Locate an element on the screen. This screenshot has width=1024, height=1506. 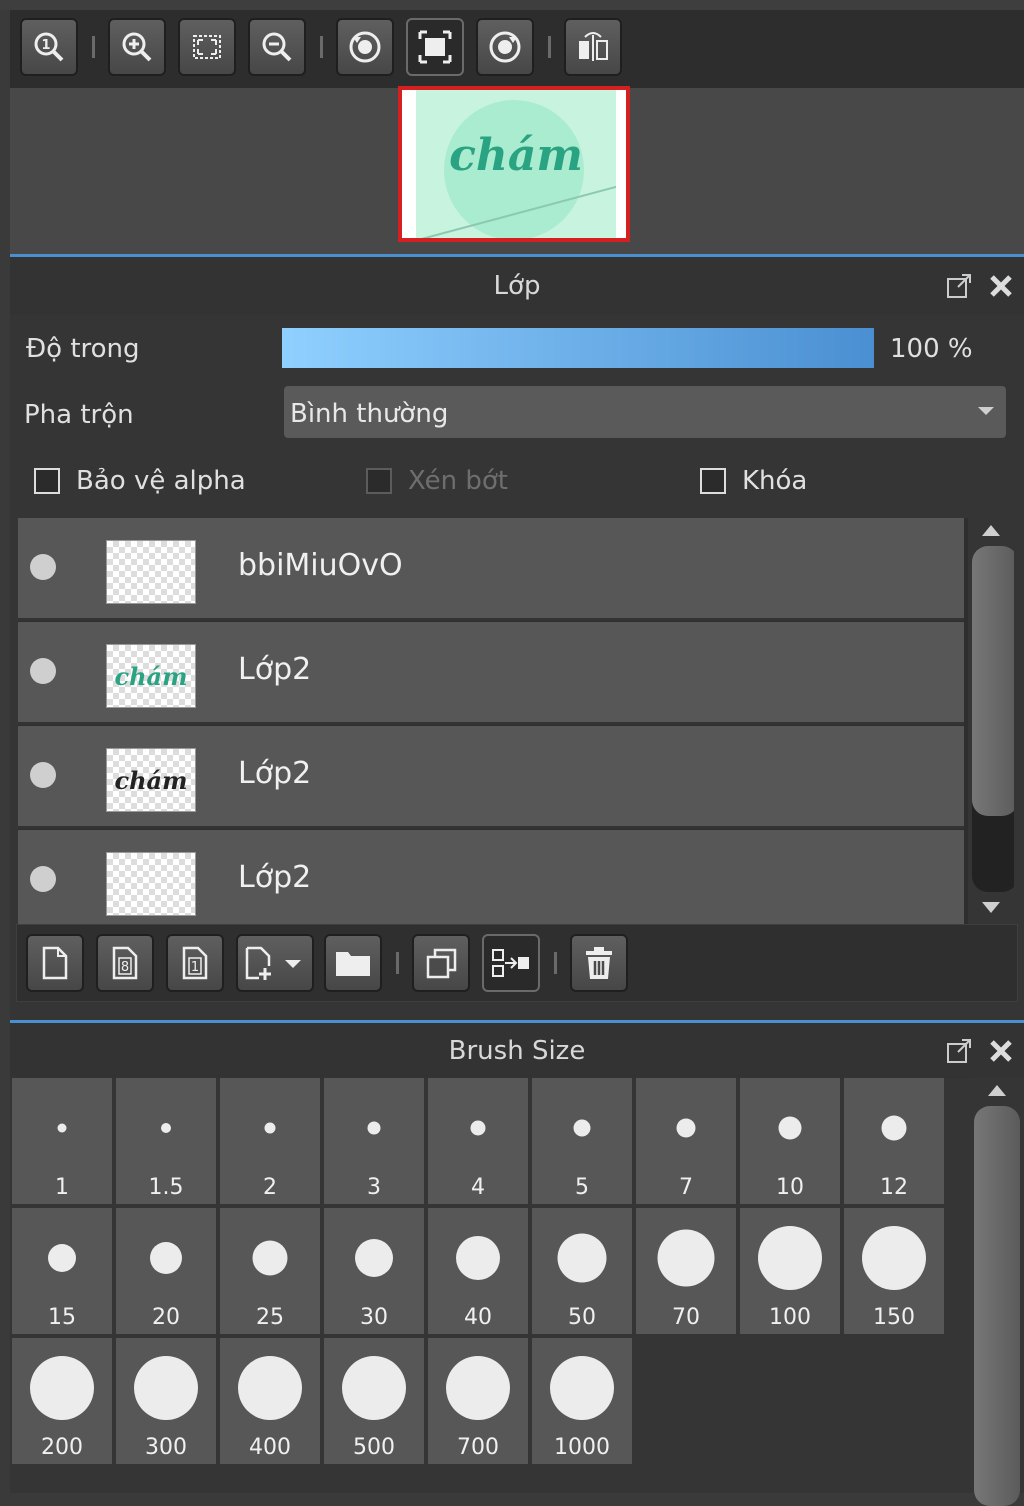
brush-size-cell: 1000 is located at coordinates (582, 1401).